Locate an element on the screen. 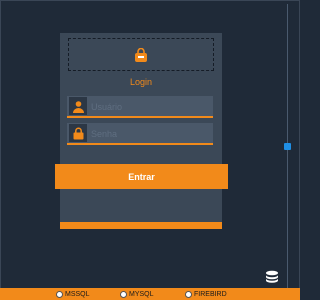  db-option-label: MYSQL is located at coordinates (141, 294).